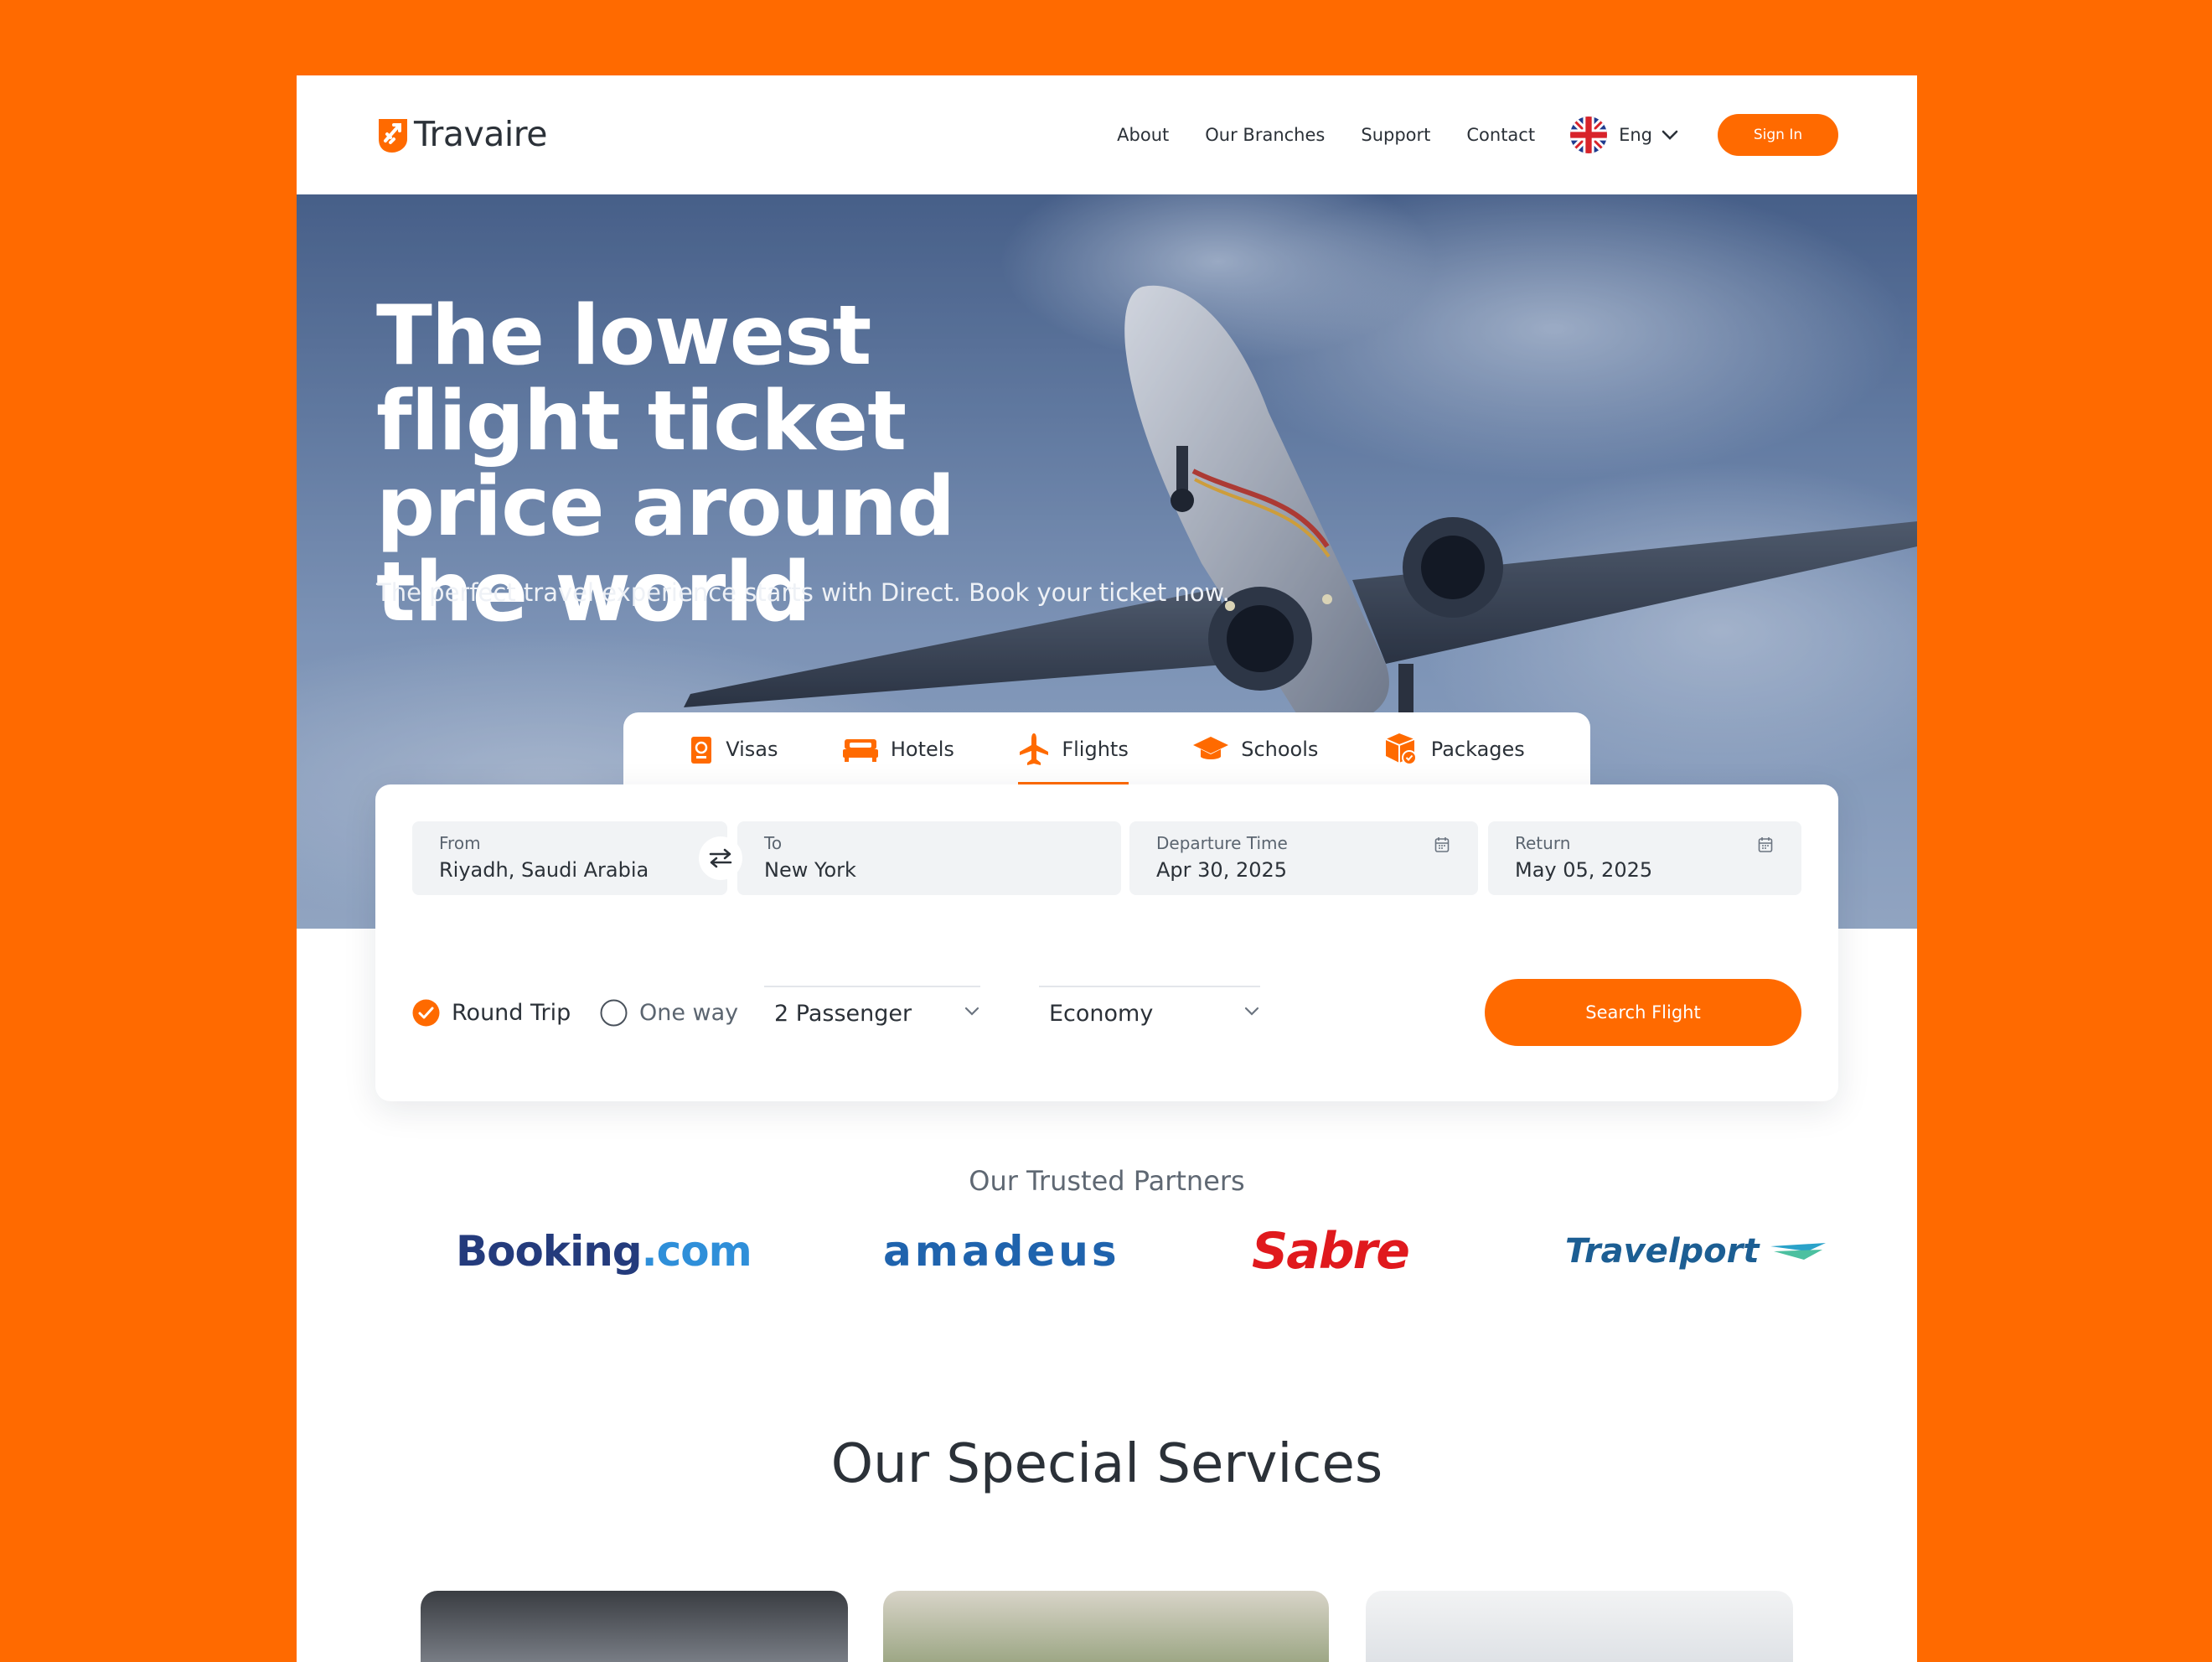 This screenshot has width=2212, height=1662. I want to click on passport-icon, so click(701, 751).